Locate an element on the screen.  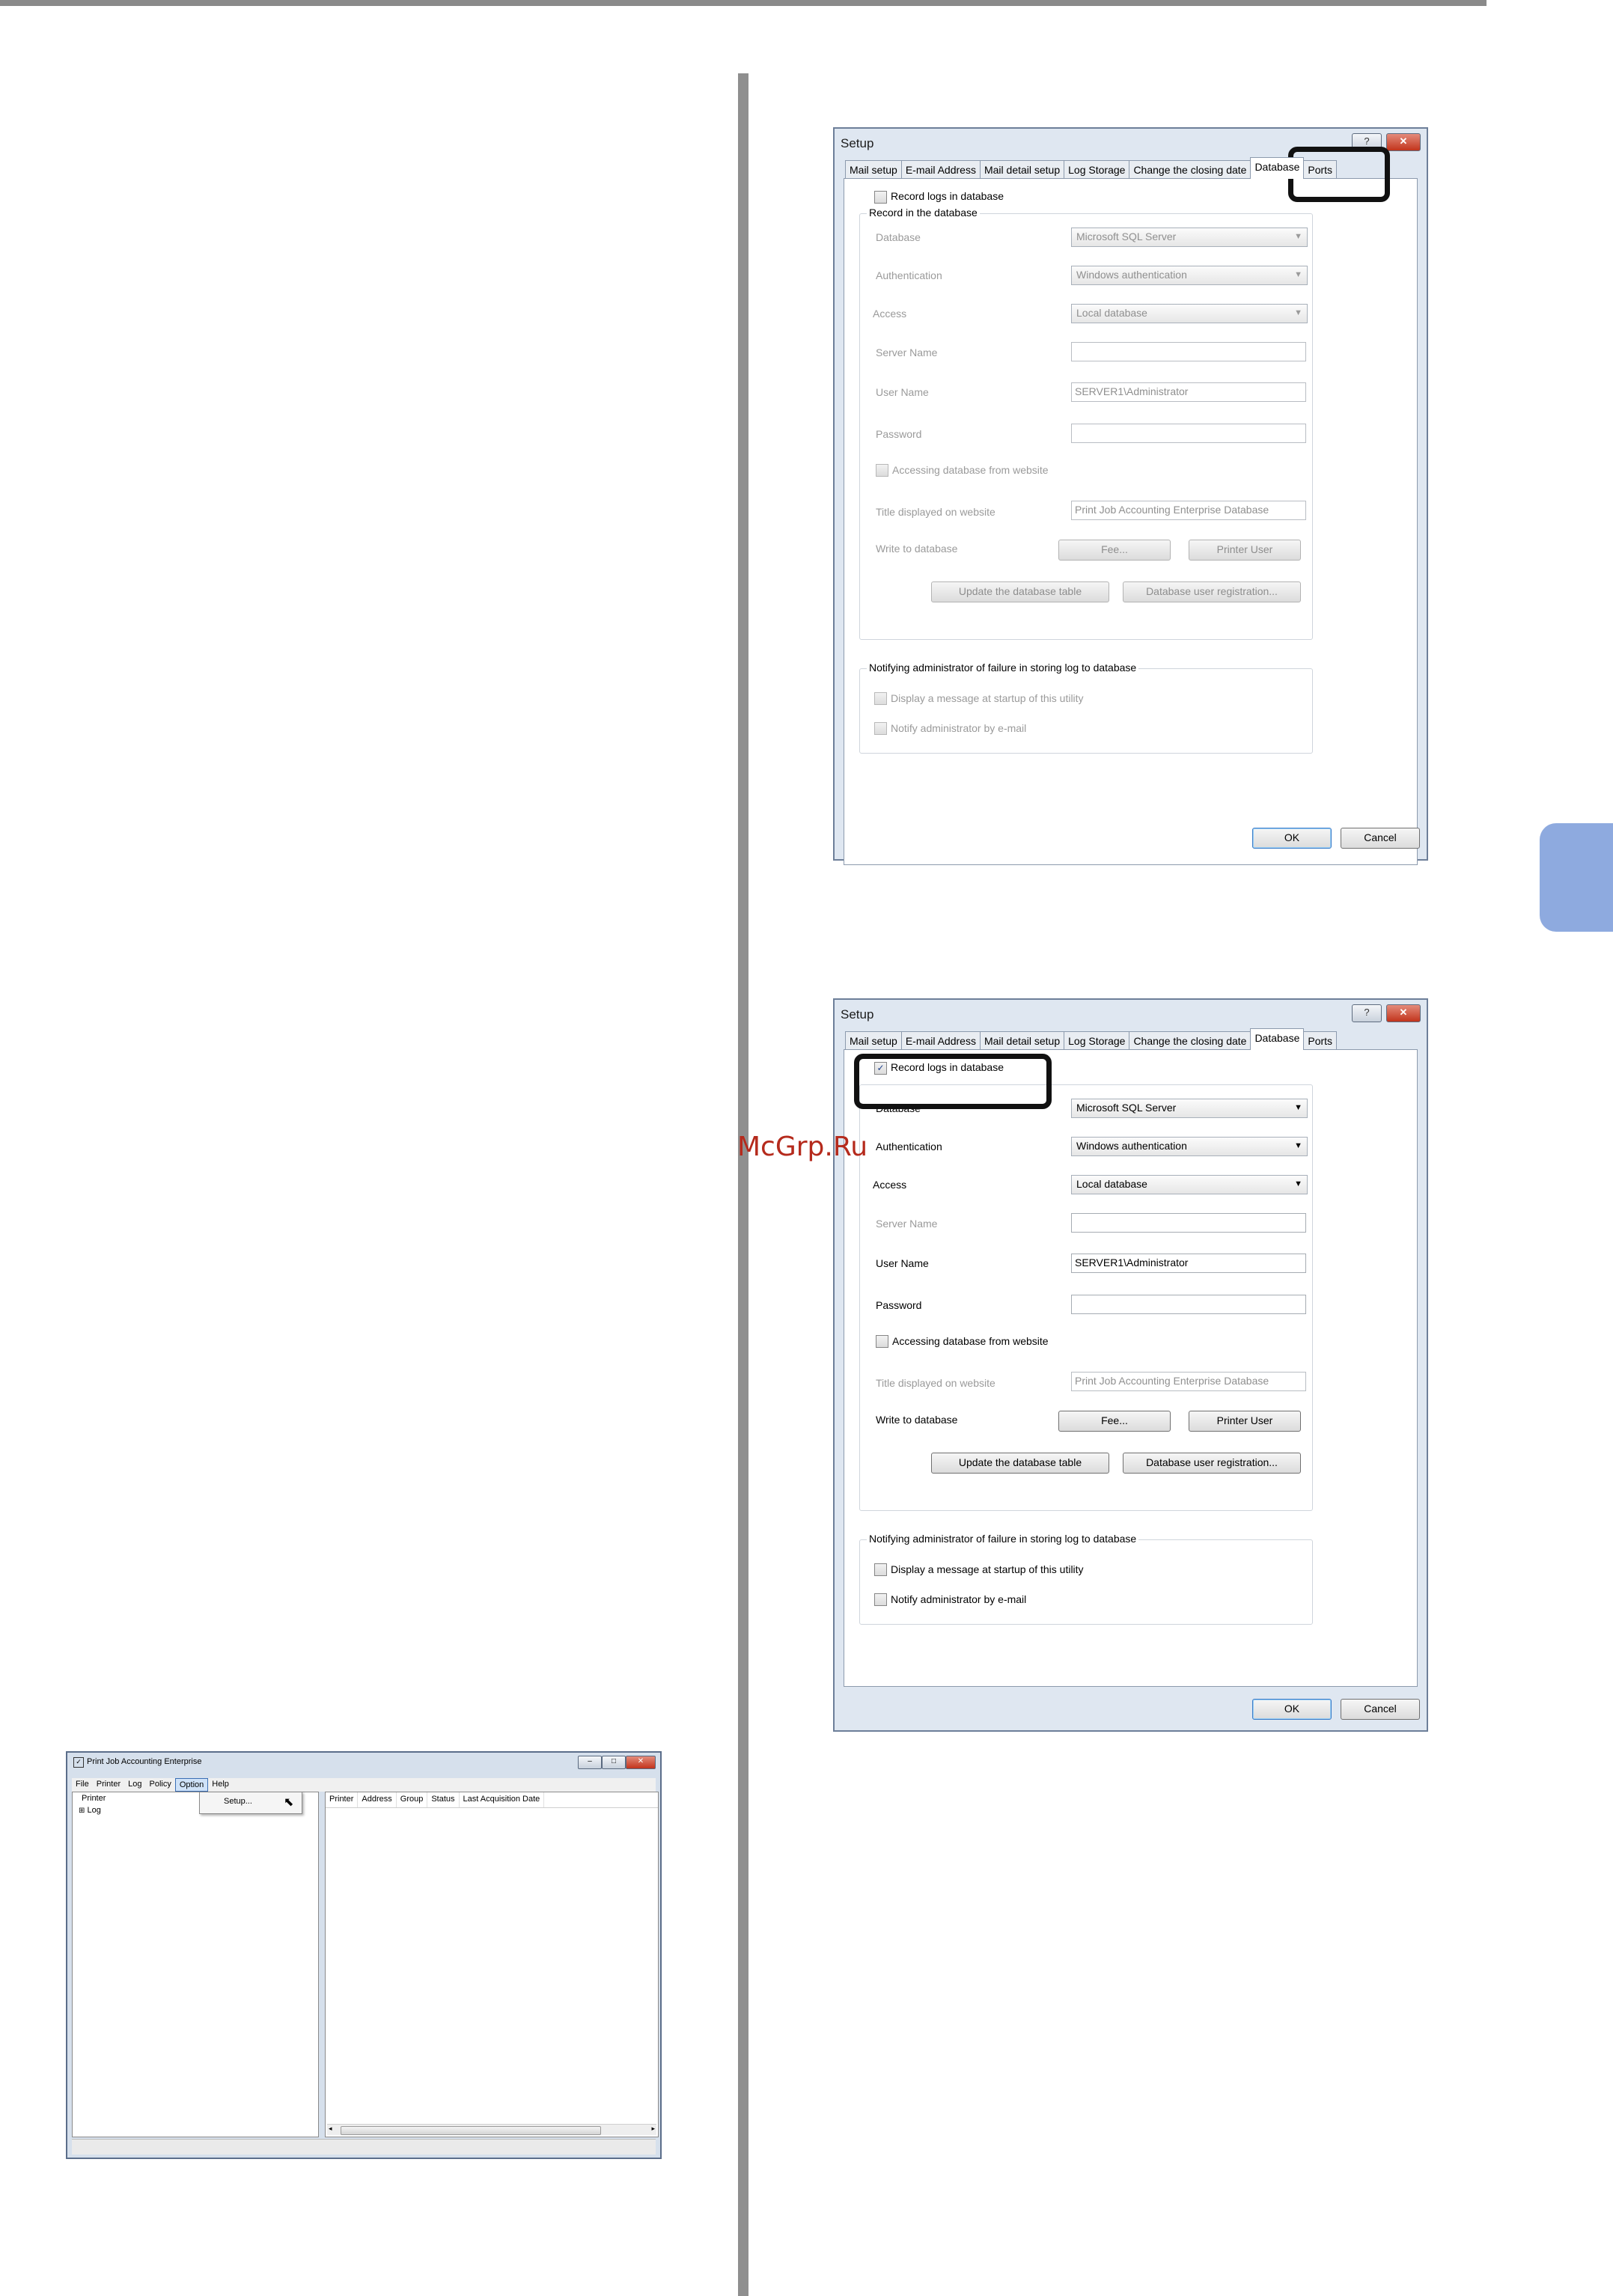
scroll-right-icon: ▸ is located at coordinates (653, 2129).